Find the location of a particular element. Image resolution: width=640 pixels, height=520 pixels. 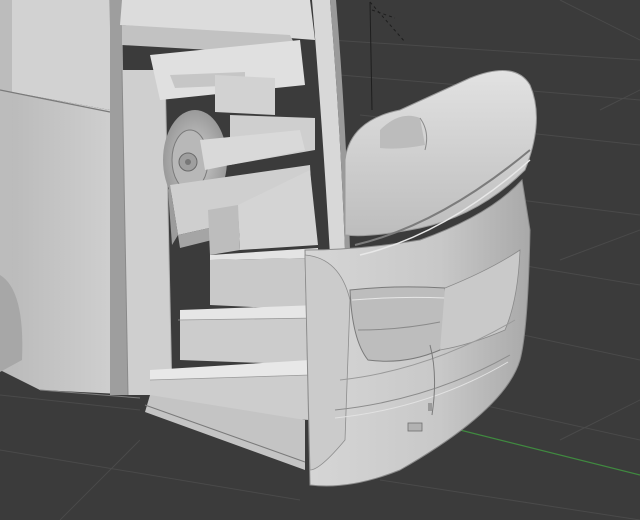

camera-helper-object is located at coordinates (387, 56).